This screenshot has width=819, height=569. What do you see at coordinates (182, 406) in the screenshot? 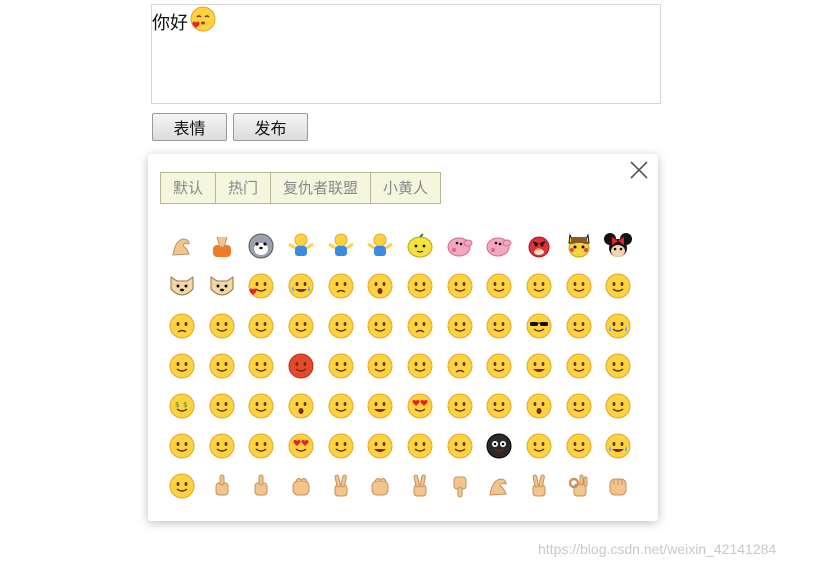
I see `emoji-item: $ $` at bounding box center [182, 406].